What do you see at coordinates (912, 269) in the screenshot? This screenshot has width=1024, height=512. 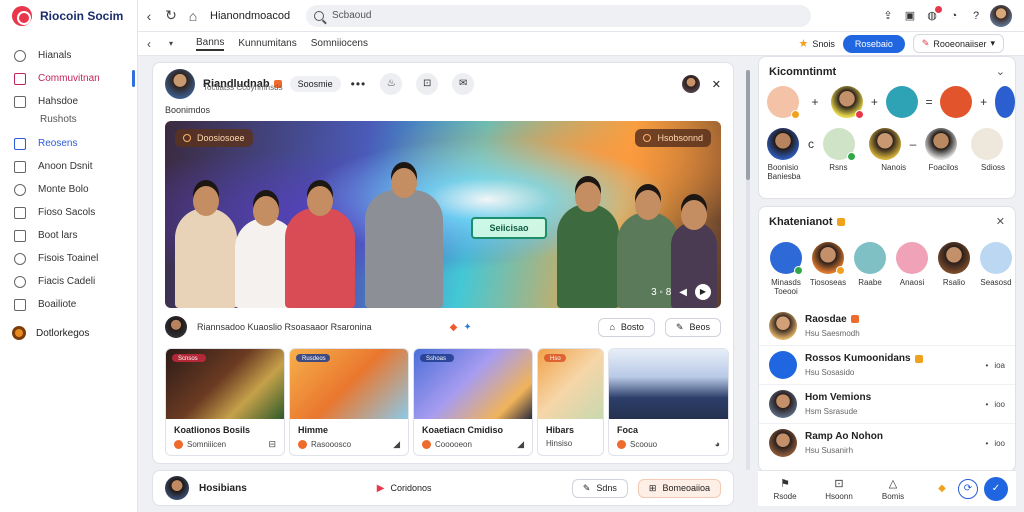 I see `friend-item: Anaosi` at bounding box center [912, 269].